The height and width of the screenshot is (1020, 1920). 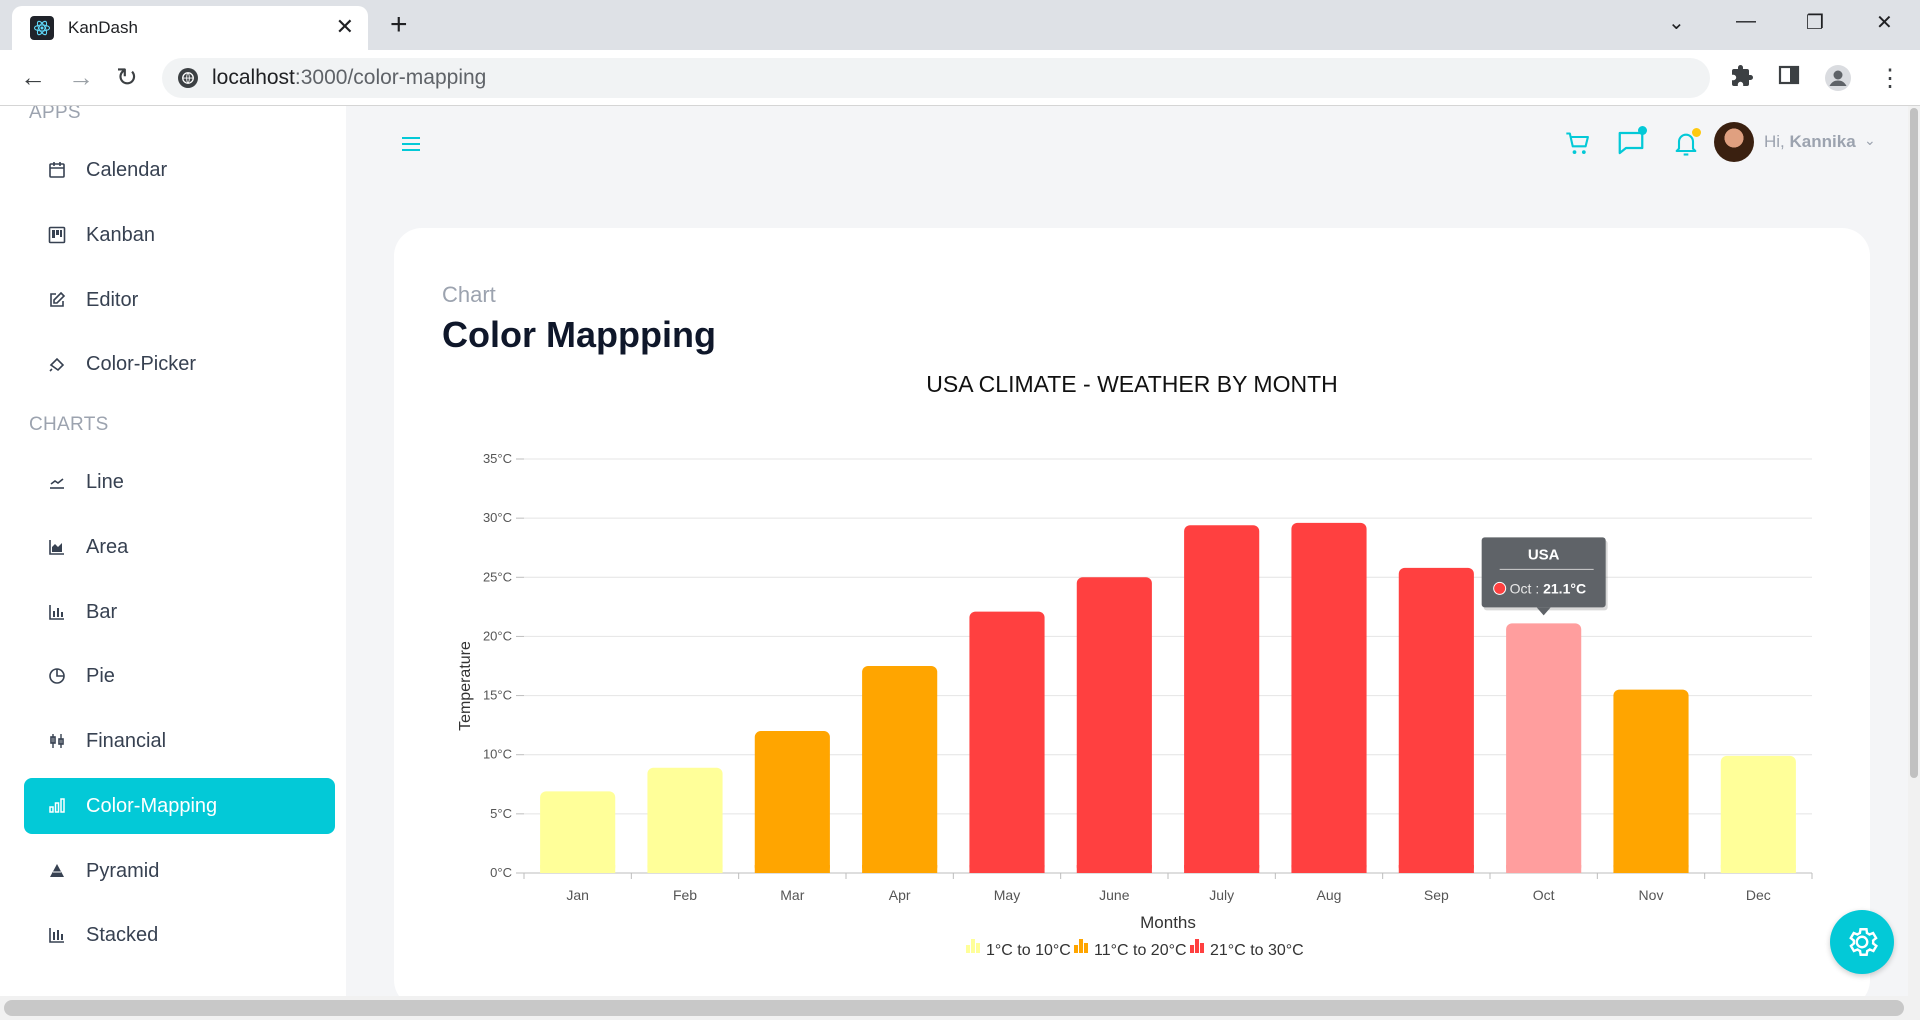 I want to click on x-tick-label: May, so click(x=1007, y=895).